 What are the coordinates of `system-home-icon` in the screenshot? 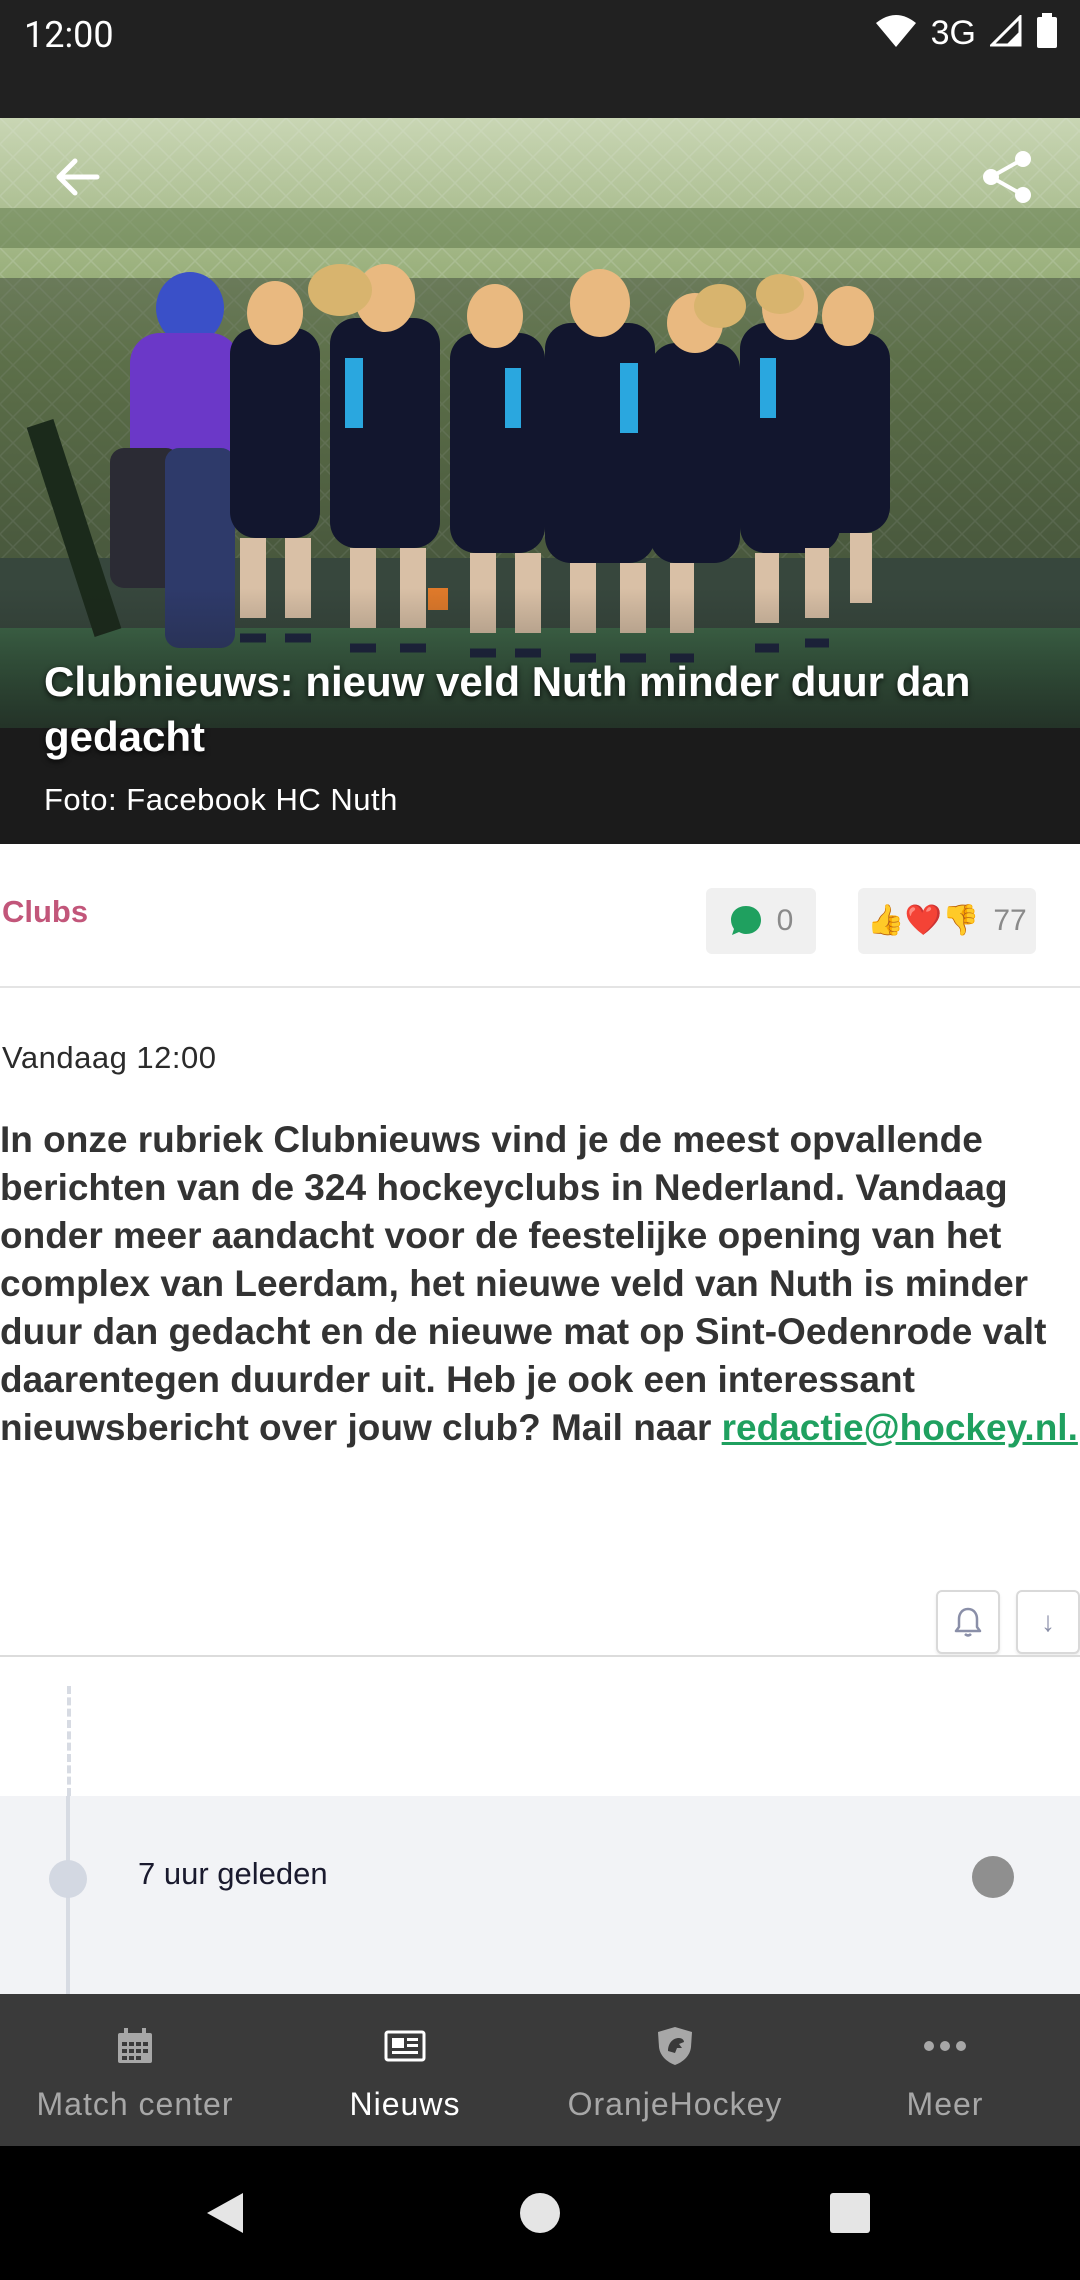 It's located at (540, 2213).